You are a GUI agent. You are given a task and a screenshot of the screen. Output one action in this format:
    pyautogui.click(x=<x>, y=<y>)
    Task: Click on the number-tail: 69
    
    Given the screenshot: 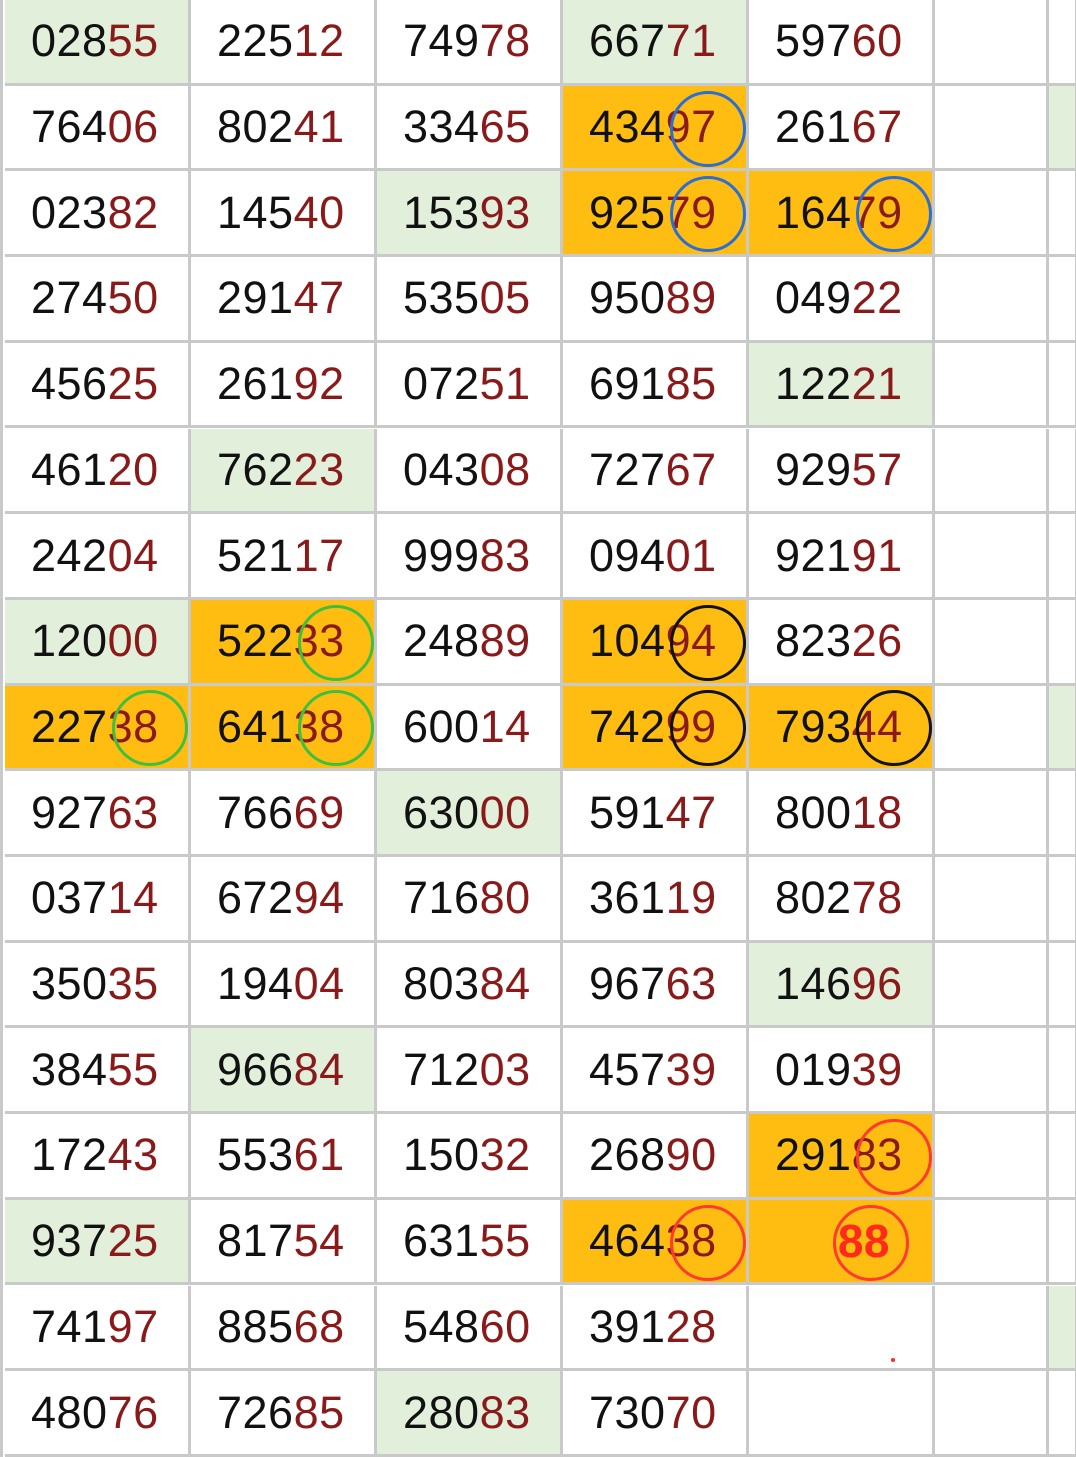 What is the action you would take?
    pyautogui.click(x=319, y=812)
    